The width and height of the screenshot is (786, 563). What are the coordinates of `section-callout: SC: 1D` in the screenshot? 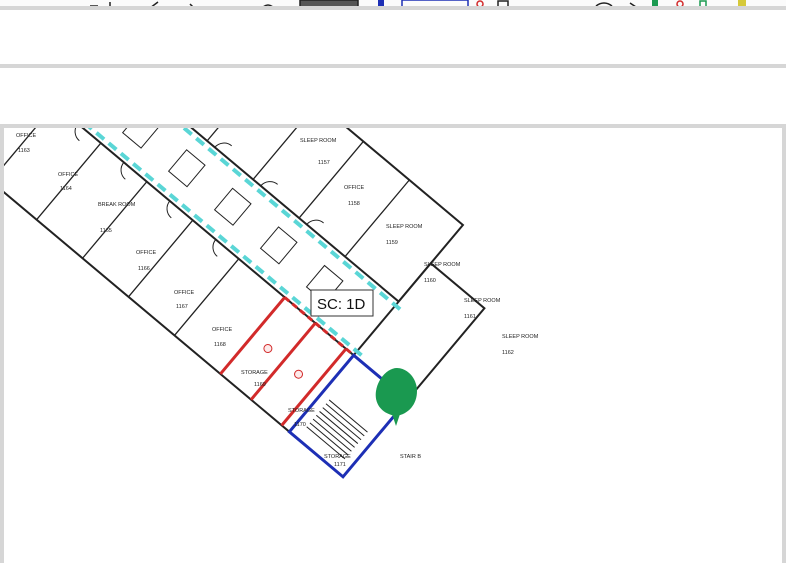 It's located at (342, 303).